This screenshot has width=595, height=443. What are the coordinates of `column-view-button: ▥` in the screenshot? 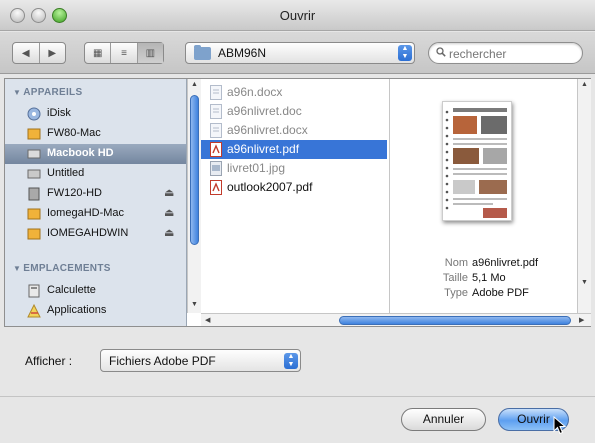 It's located at (150, 53).